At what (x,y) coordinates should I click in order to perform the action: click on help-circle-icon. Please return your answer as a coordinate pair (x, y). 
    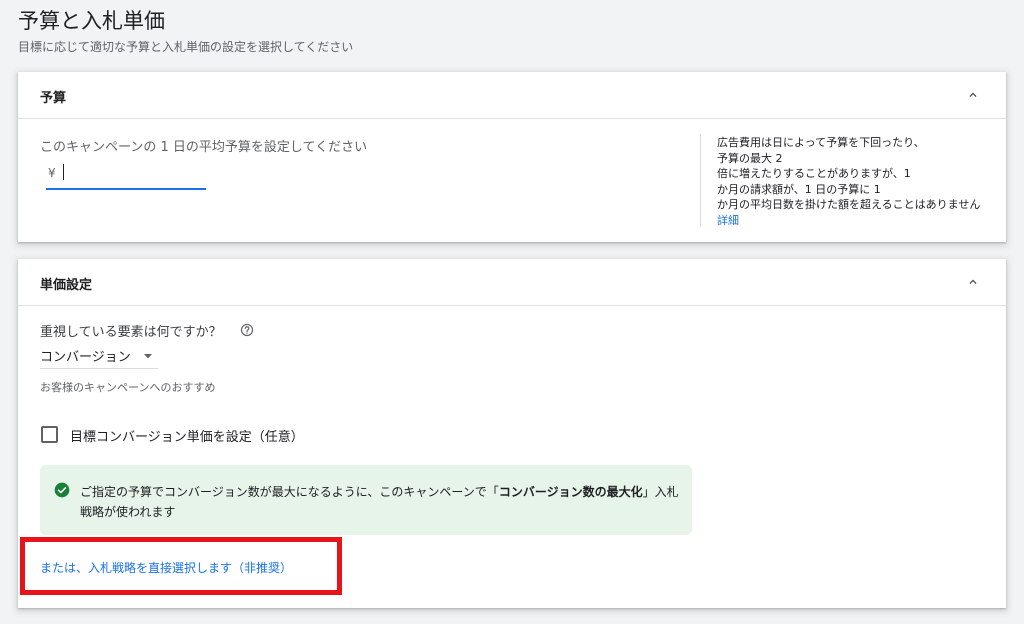
    Looking at the image, I should click on (247, 330).